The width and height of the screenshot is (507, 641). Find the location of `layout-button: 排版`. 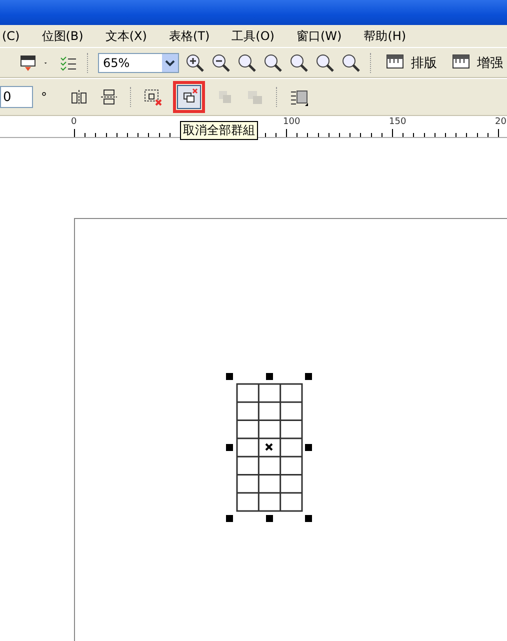

layout-button: 排版 is located at coordinates (411, 62).